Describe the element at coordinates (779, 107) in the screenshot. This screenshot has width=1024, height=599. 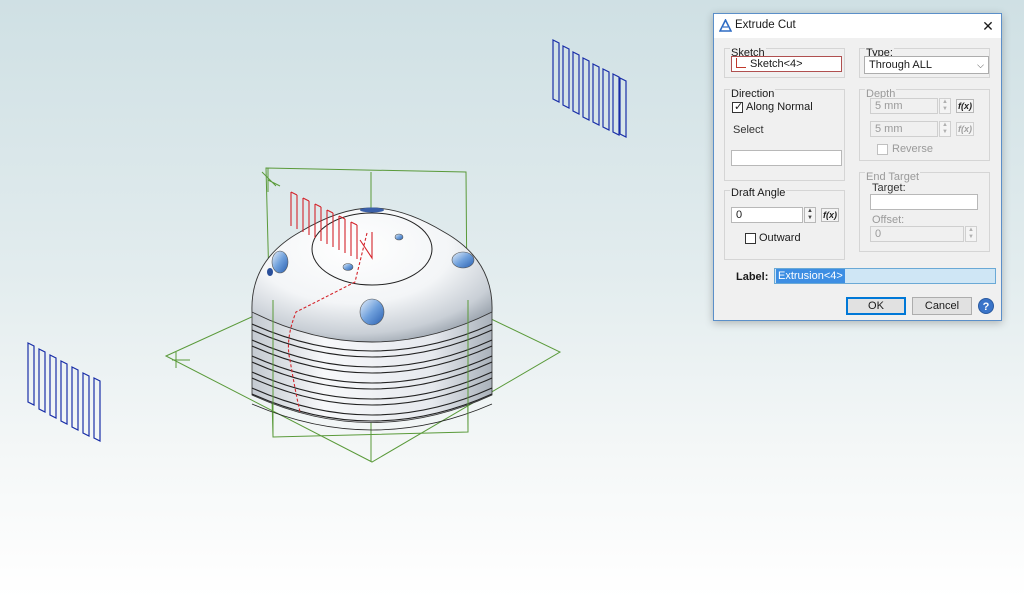
I see `along-normal-label: Along Normal` at that location.